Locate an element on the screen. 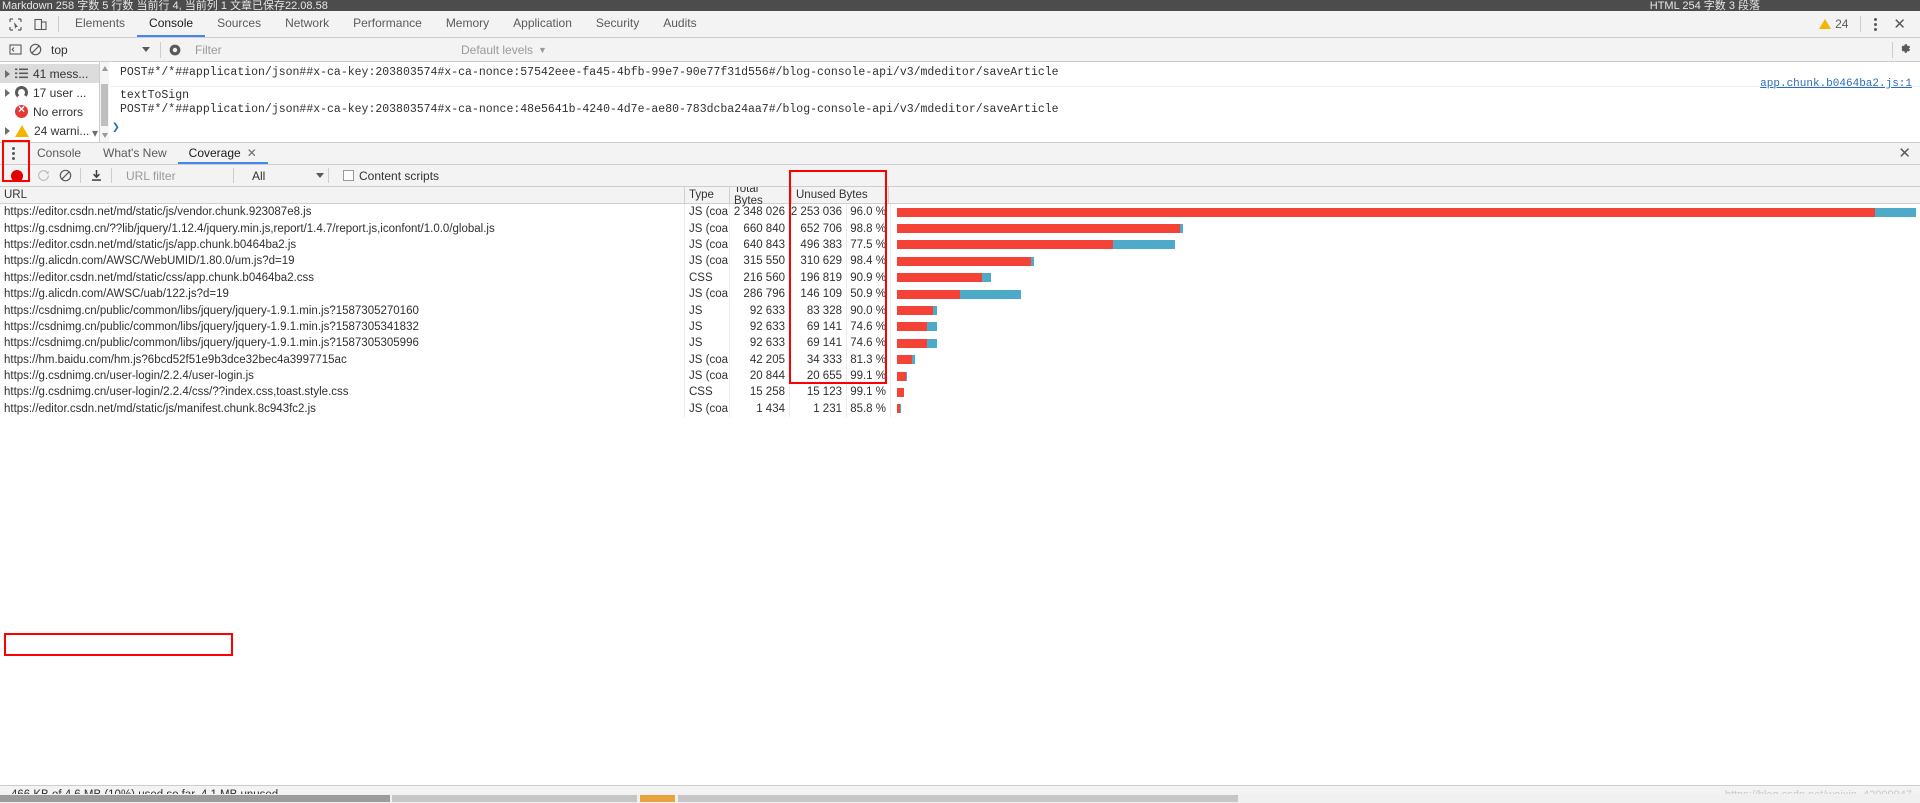  console-levels-select: Default levels ▼ is located at coordinates (504, 50).